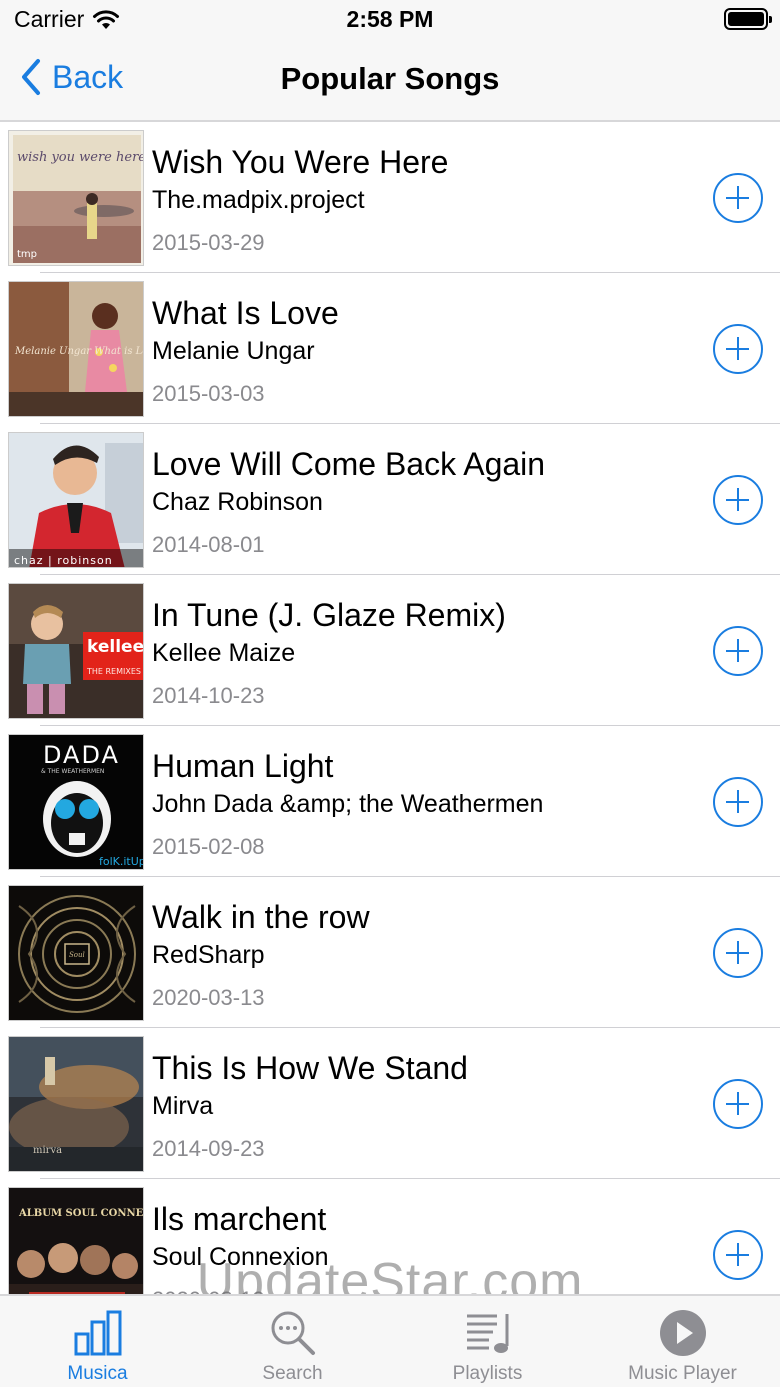  What do you see at coordinates (233, 351) in the screenshot?
I see `song-artist: Melanie Ungar` at bounding box center [233, 351].